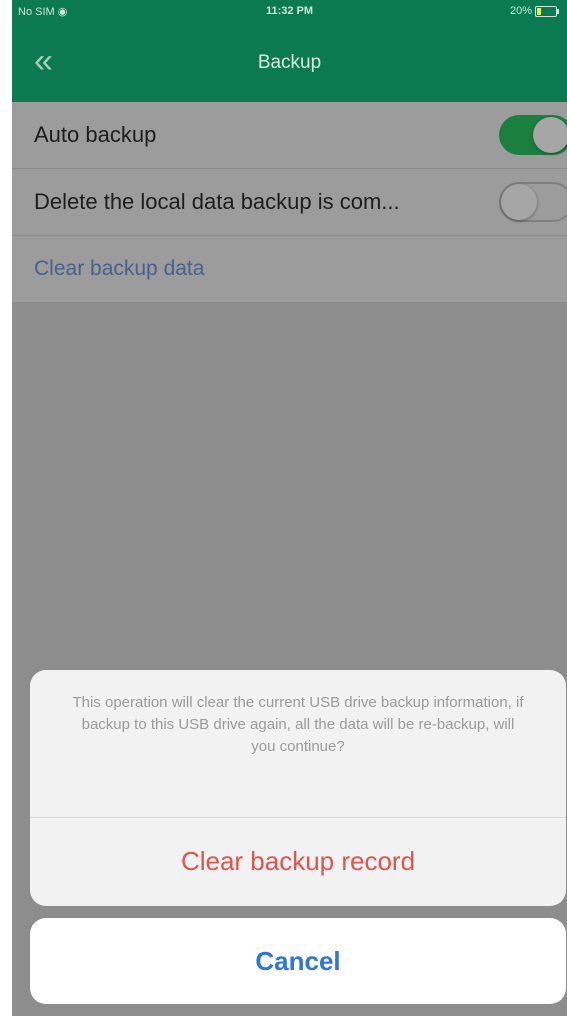  Describe the element at coordinates (95, 134) in the screenshot. I see `auto-backup-label: Auto backup` at that location.